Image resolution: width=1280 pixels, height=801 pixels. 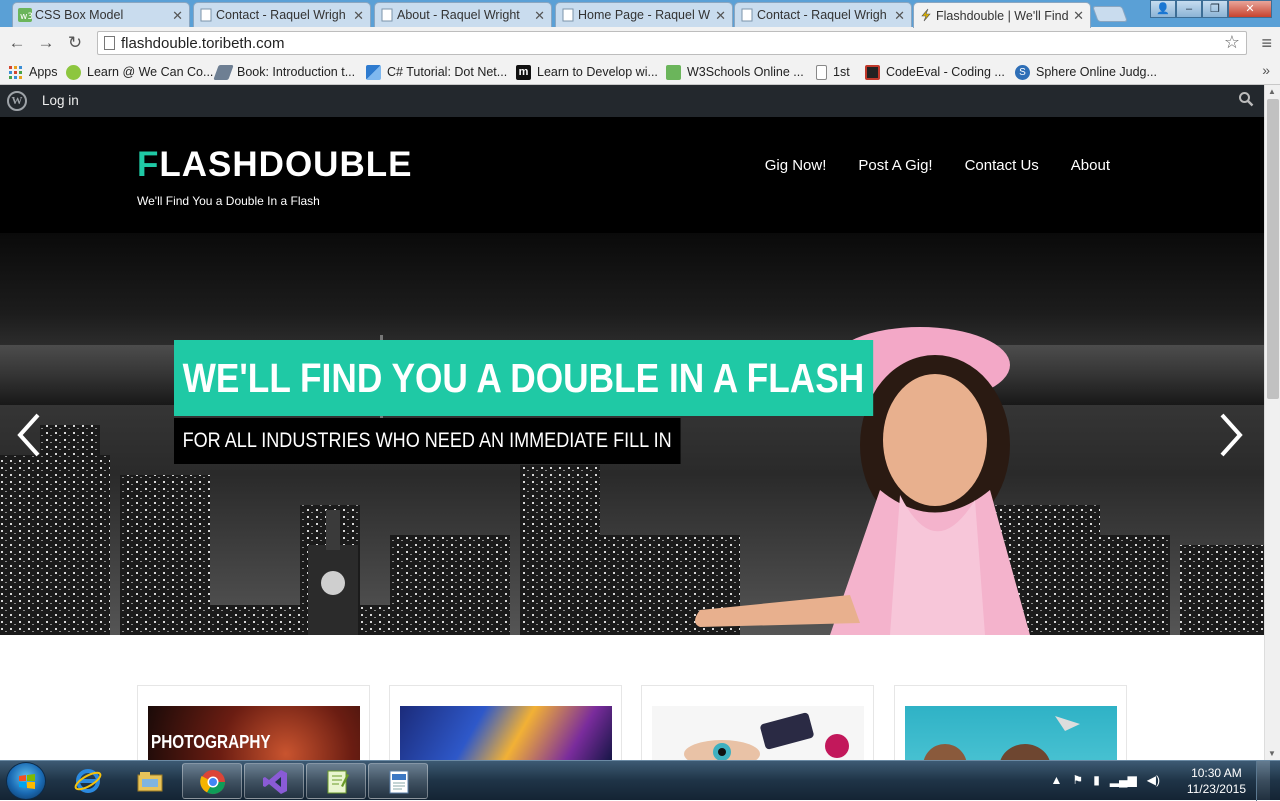 What do you see at coordinates (1215, 9) in the screenshot?
I see `maximize-button: ❐` at bounding box center [1215, 9].